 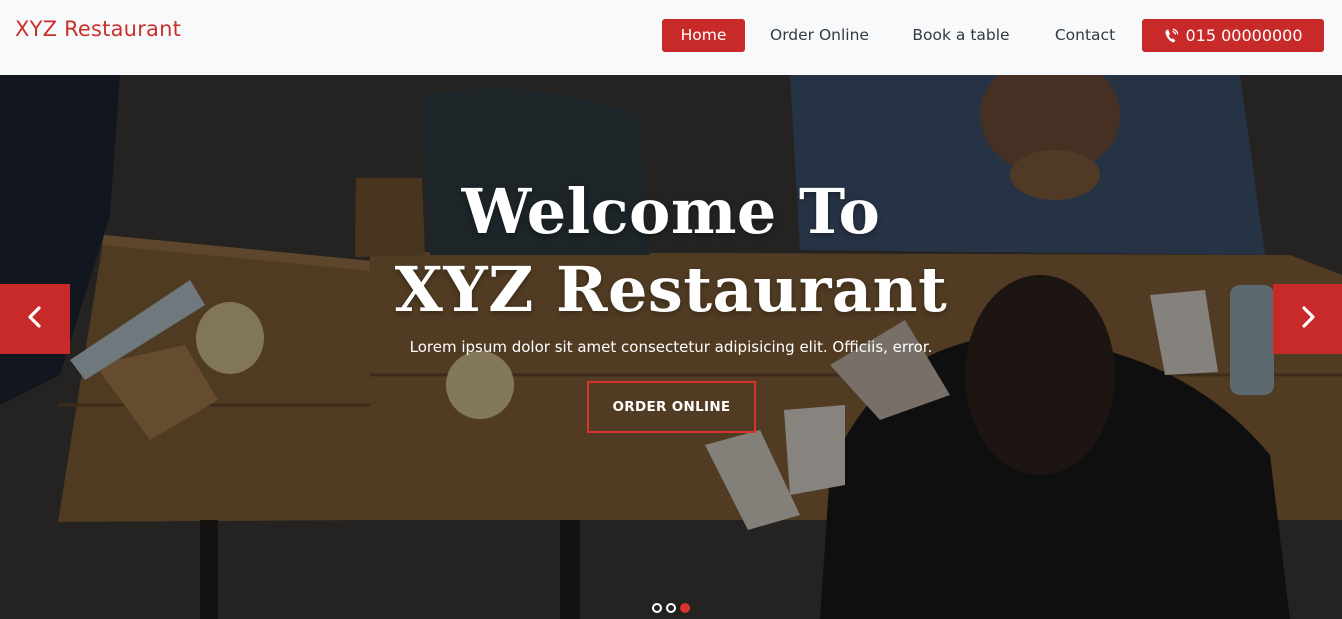 I want to click on carousel-indicators, so click(x=671, y=608).